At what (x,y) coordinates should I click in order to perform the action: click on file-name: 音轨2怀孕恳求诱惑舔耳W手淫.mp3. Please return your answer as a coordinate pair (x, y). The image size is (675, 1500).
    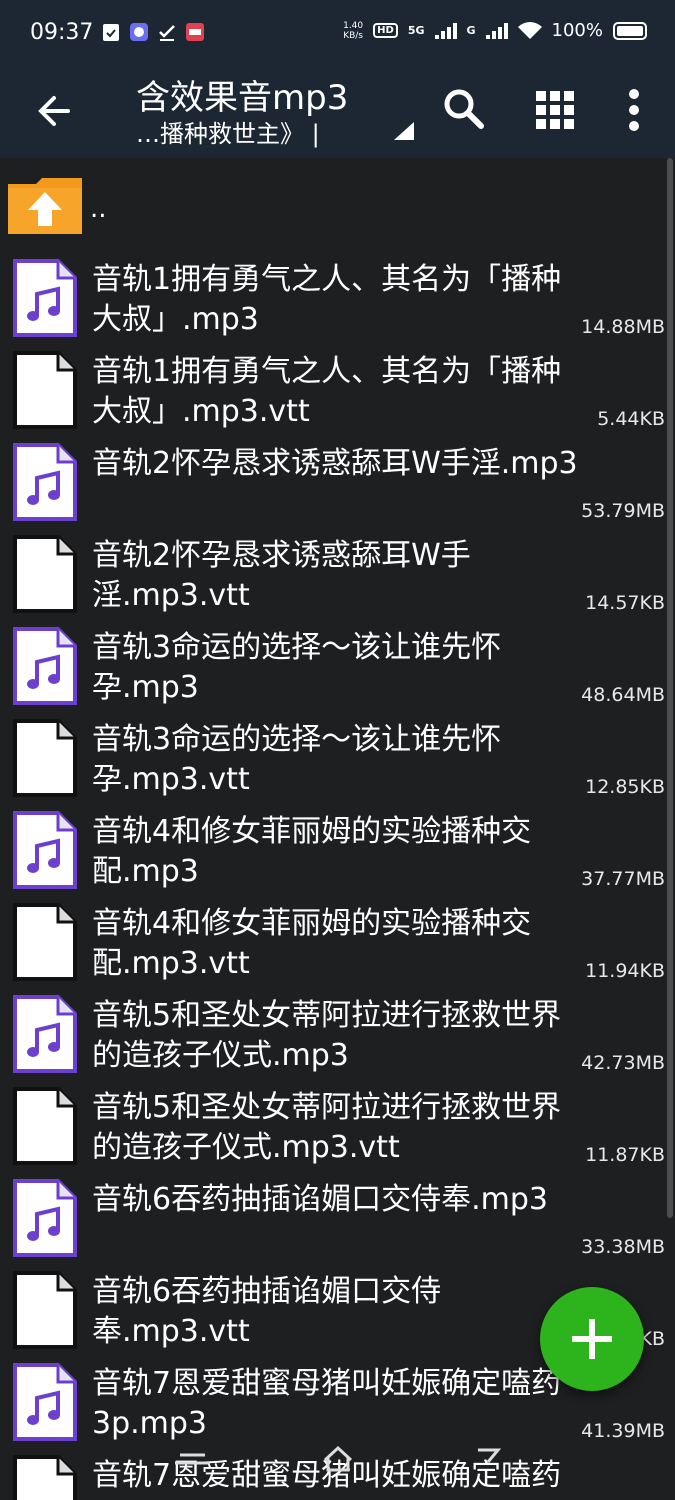
    Looking at the image, I should click on (335, 463).